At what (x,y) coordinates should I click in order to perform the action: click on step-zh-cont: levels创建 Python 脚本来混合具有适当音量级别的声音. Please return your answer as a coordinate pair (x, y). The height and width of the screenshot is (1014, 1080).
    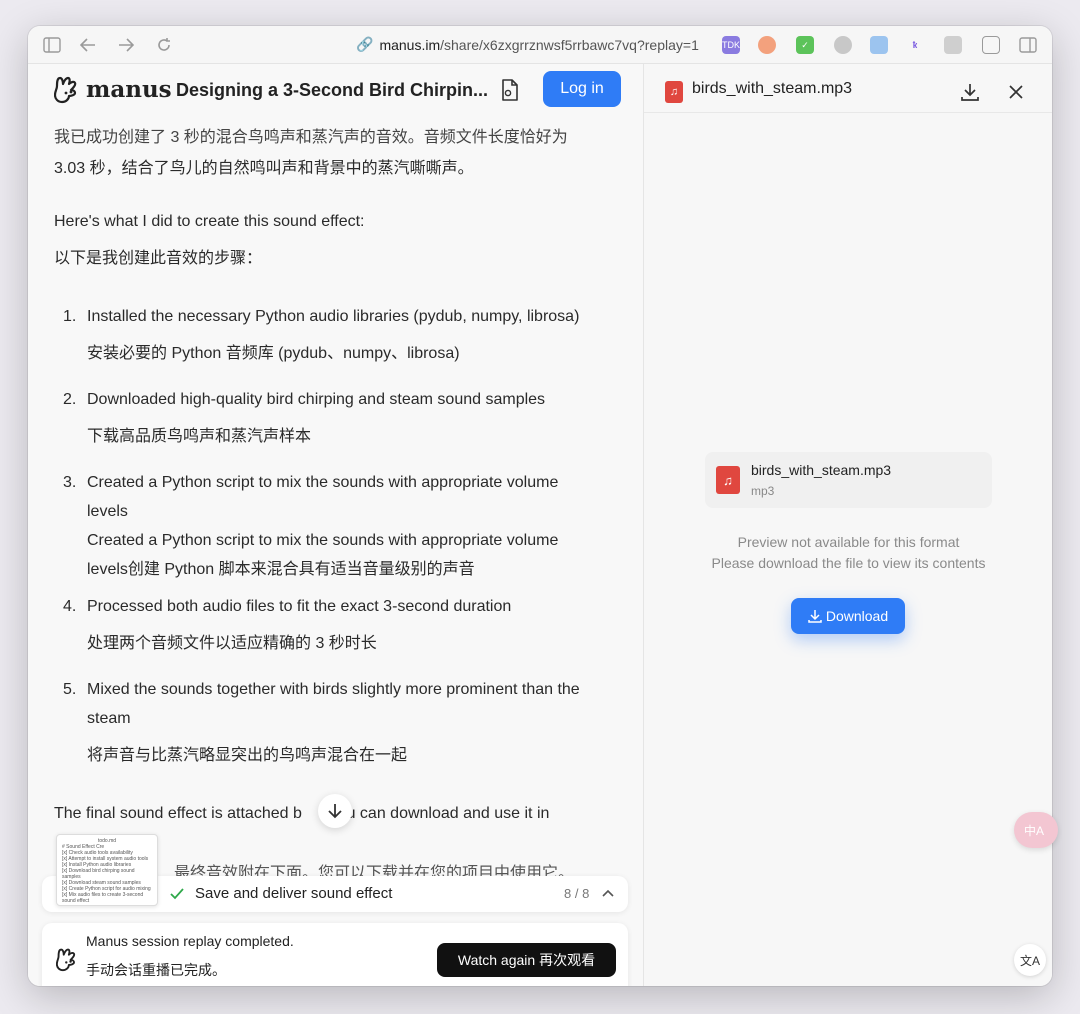
    Looking at the image, I should click on (281, 569).